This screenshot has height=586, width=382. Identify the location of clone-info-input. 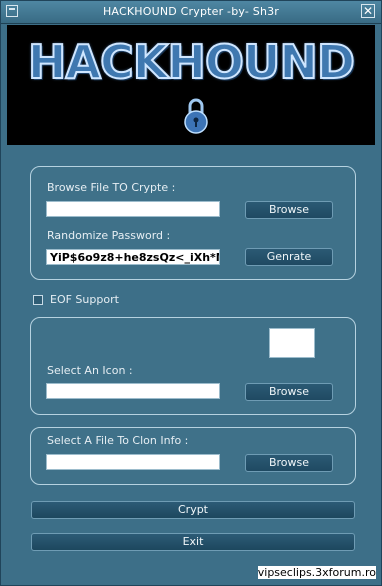
(133, 462).